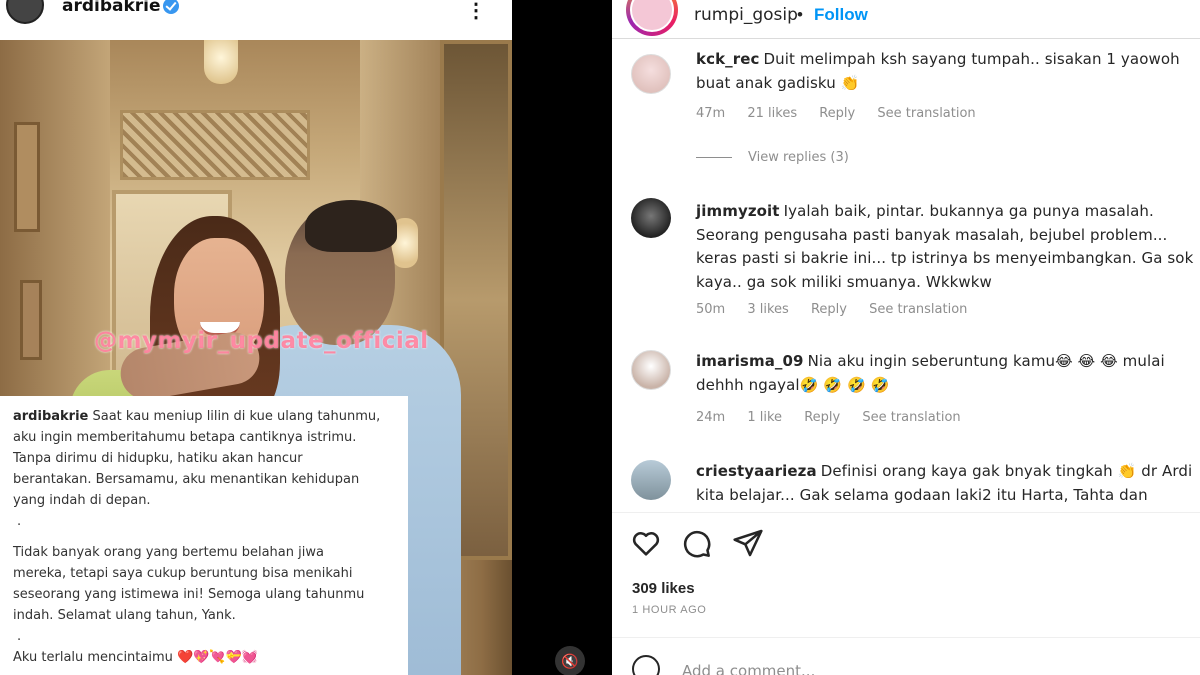 The width and height of the screenshot is (1200, 675). I want to click on comment-meta: 50m 3 likes Reply See translation, so click(840, 309).